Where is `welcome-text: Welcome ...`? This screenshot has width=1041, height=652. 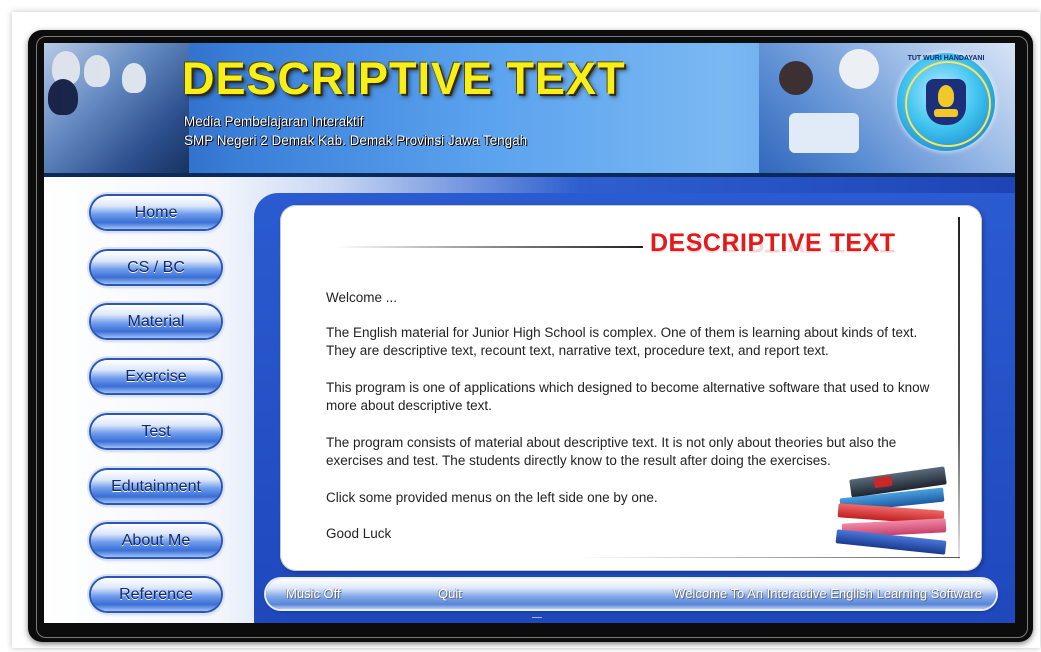 welcome-text: Welcome ... is located at coordinates (362, 297).